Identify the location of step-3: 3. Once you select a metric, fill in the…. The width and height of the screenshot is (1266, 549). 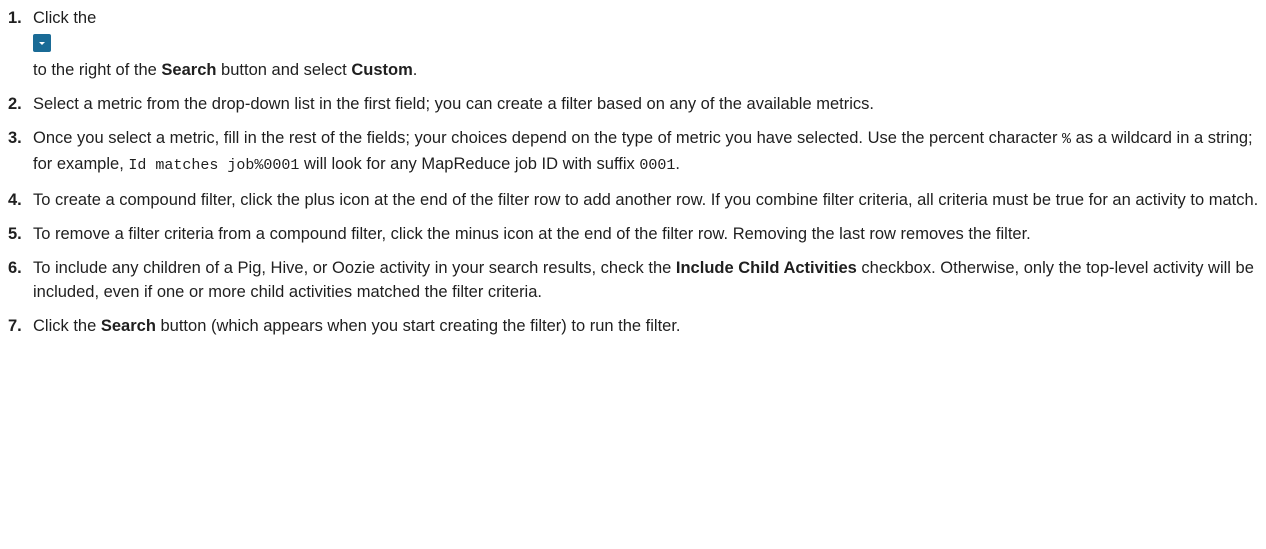
(636, 152).